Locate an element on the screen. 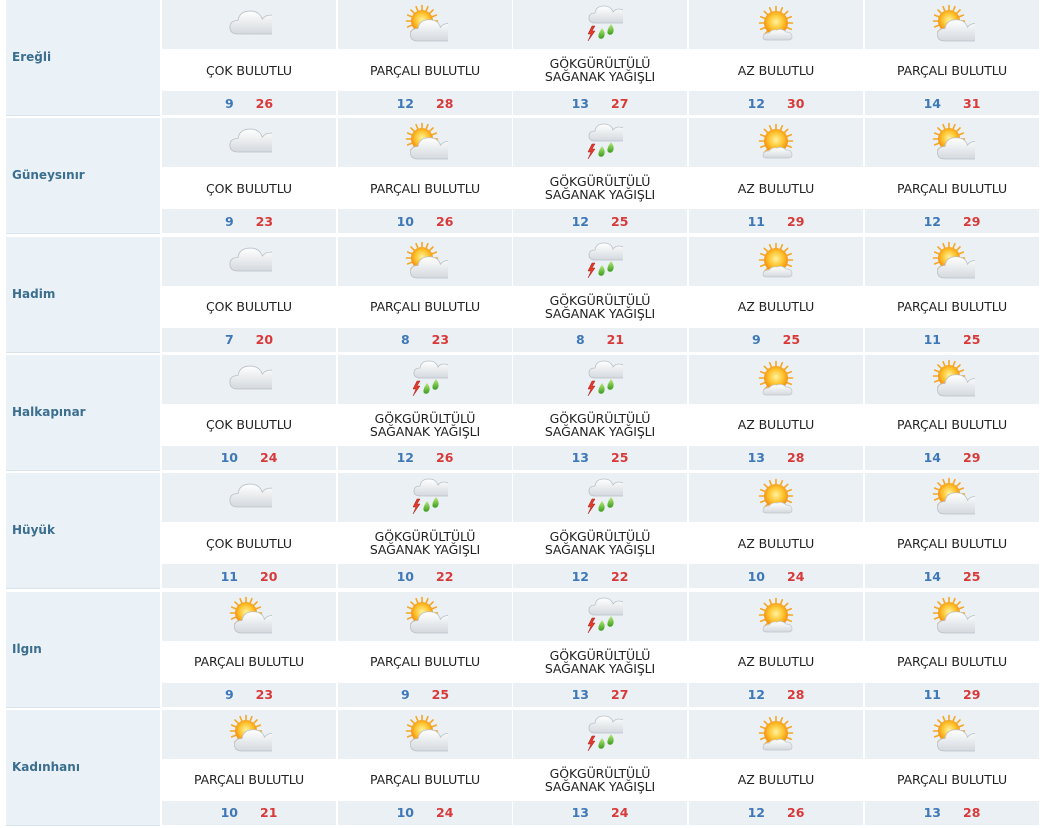  temperature-row: 13 24 is located at coordinates (600, 812).